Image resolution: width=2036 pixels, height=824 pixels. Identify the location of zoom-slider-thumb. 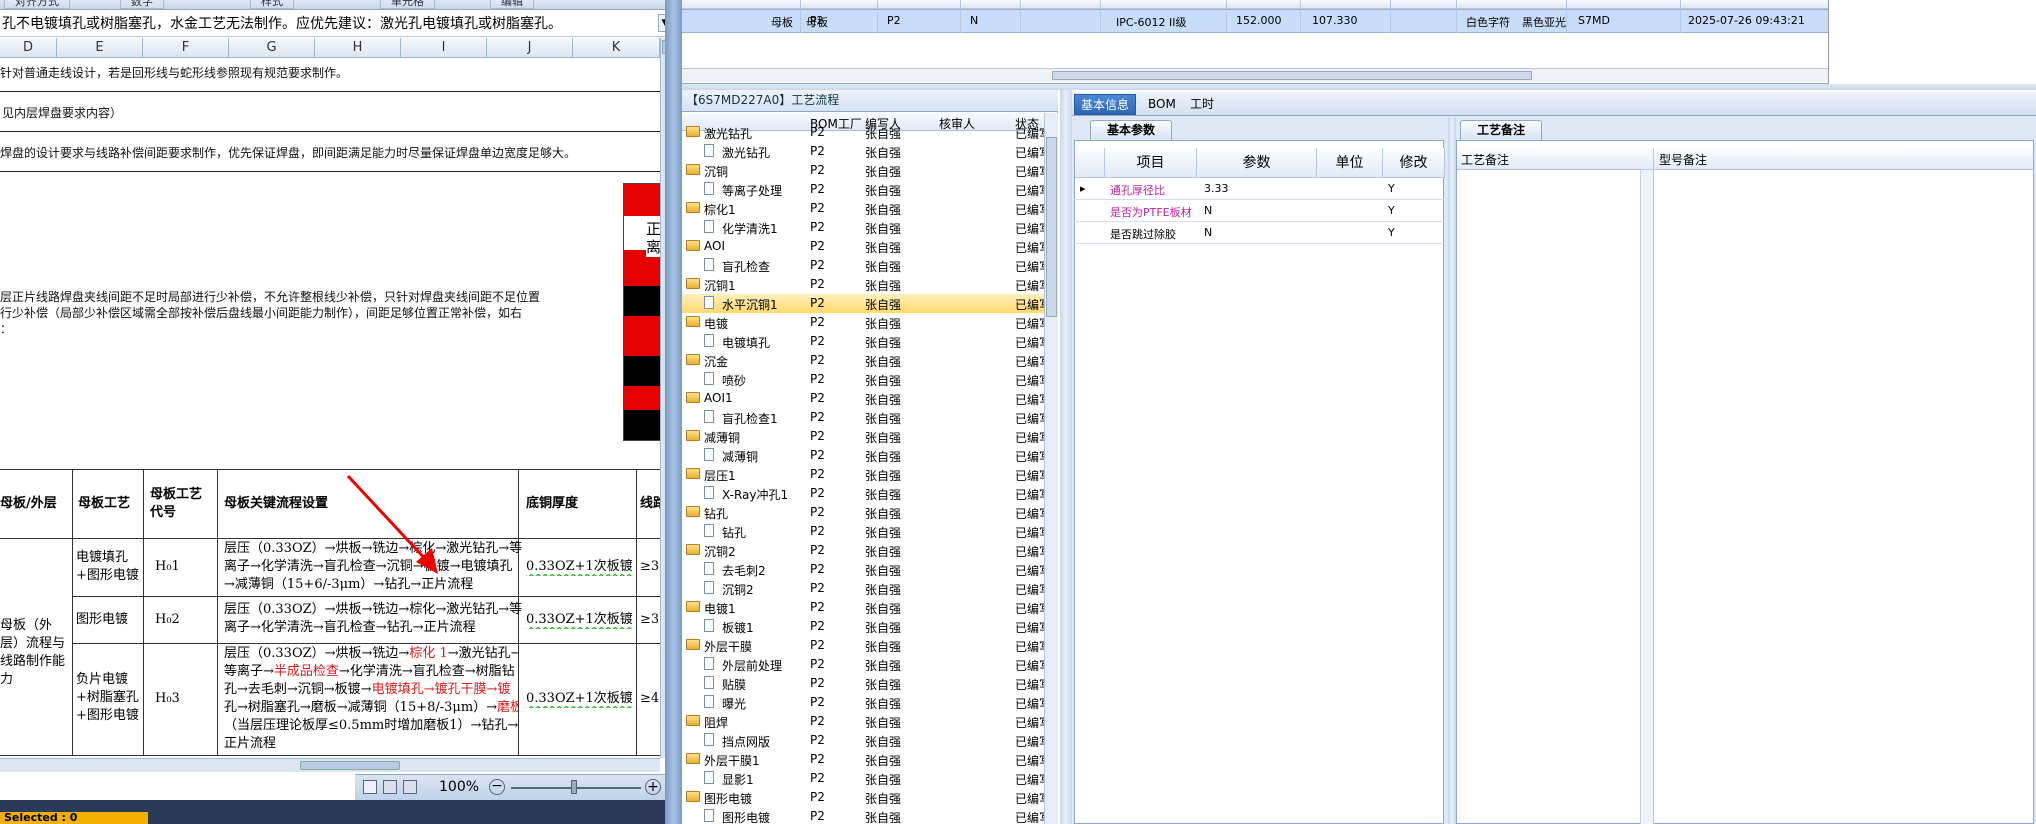
(574, 787).